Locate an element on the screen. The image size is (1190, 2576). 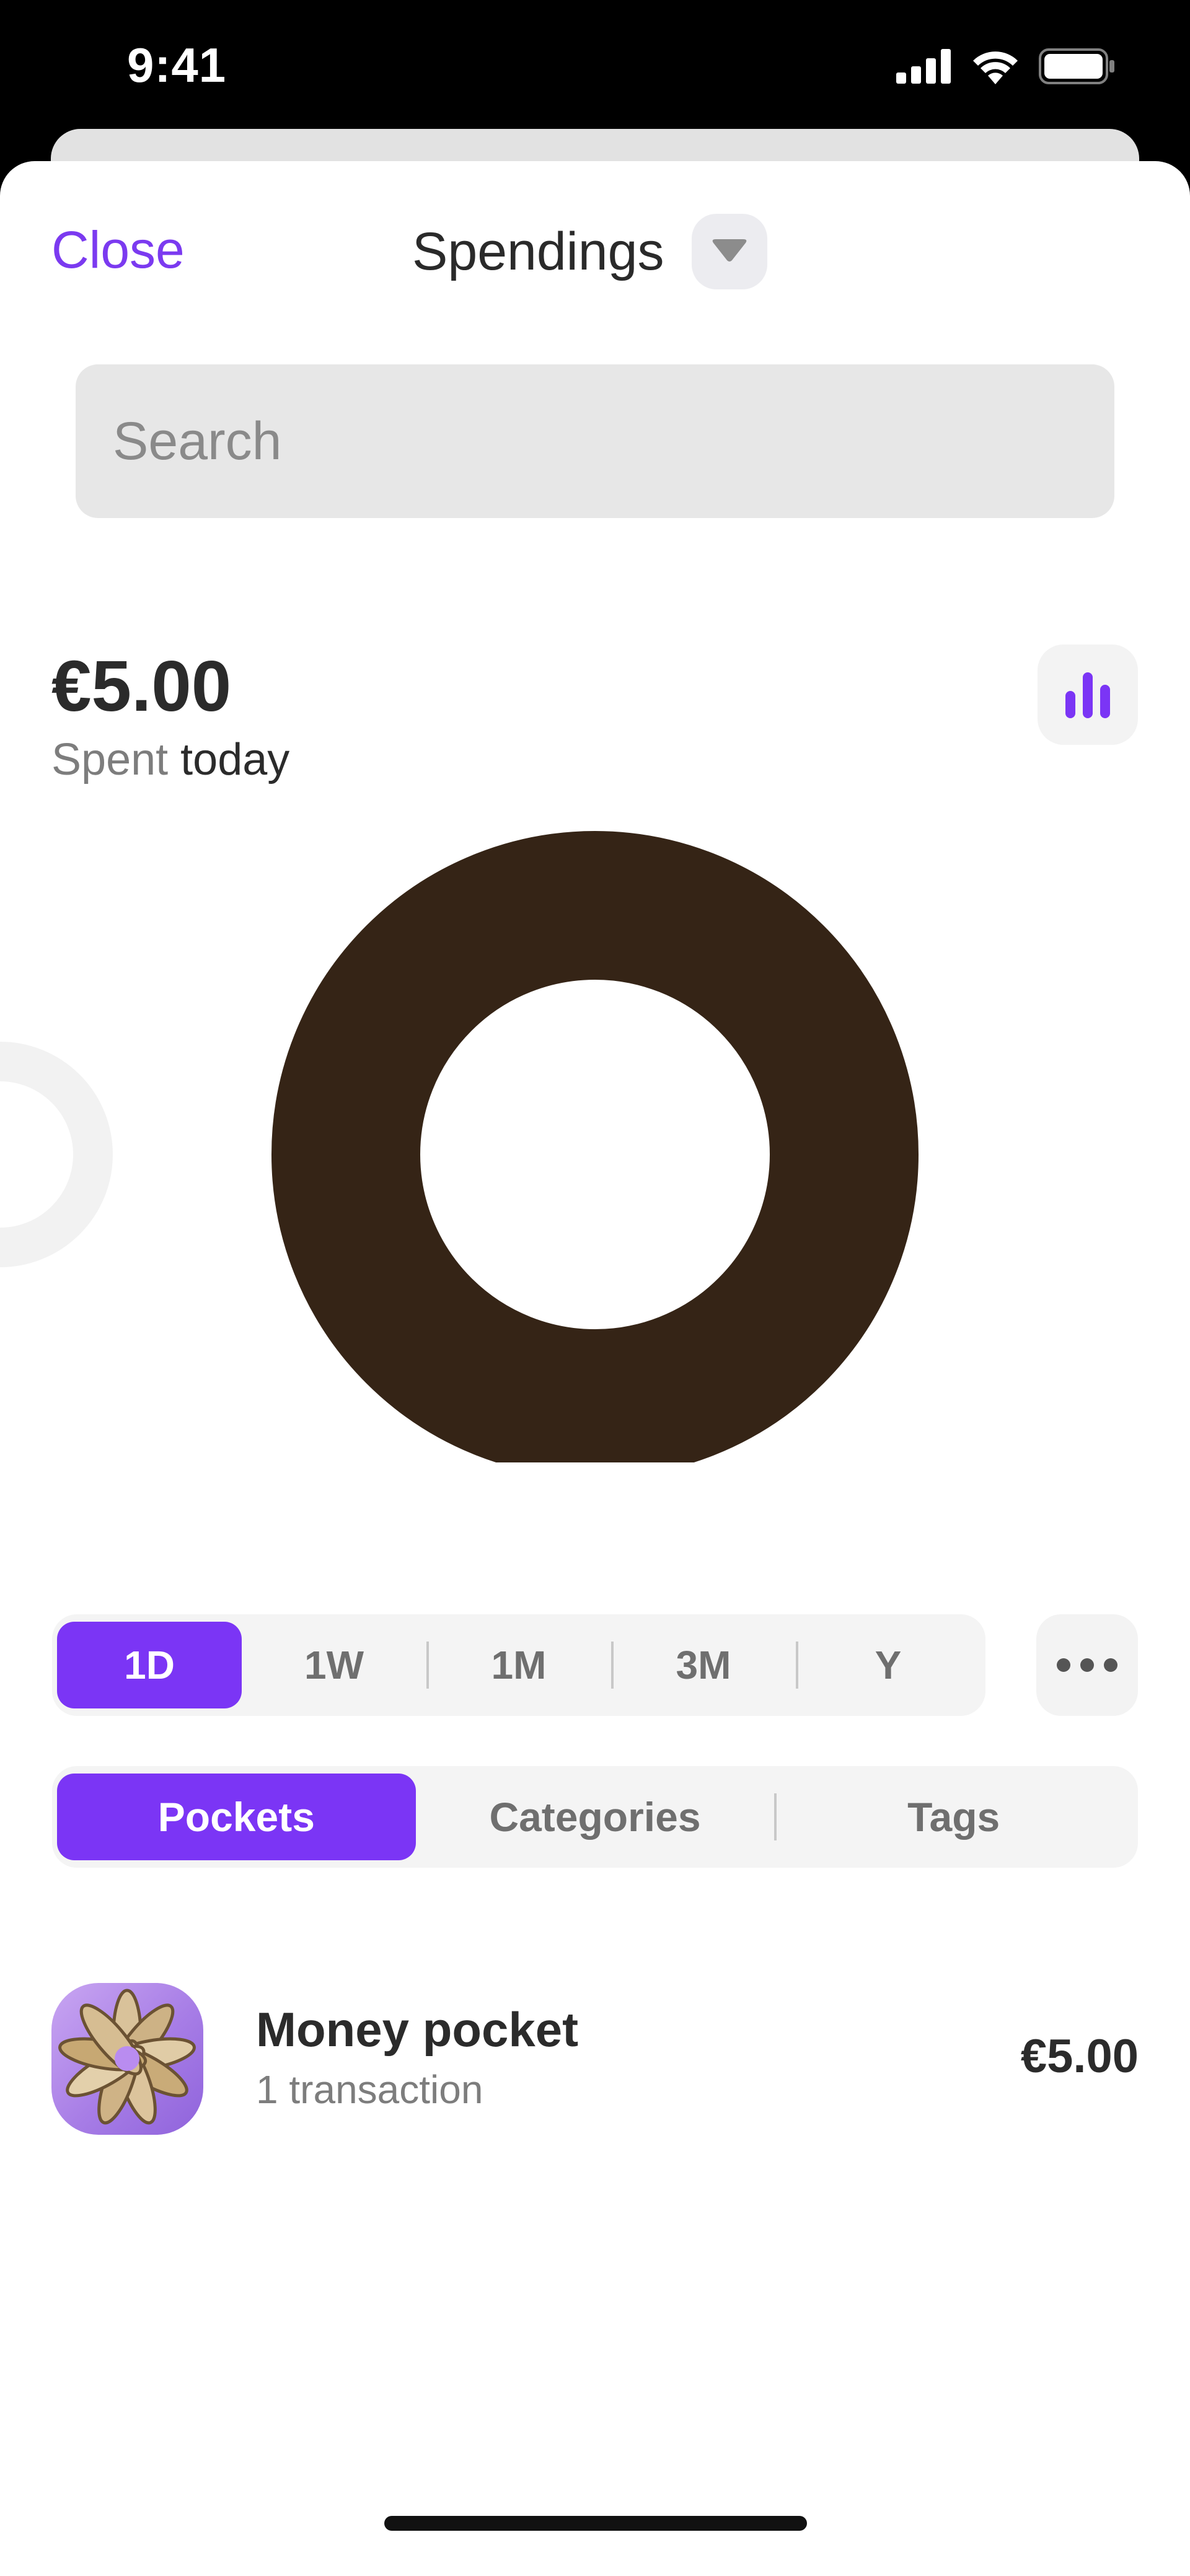
group-tab-pockets: Pockets is located at coordinates (236, 1817).